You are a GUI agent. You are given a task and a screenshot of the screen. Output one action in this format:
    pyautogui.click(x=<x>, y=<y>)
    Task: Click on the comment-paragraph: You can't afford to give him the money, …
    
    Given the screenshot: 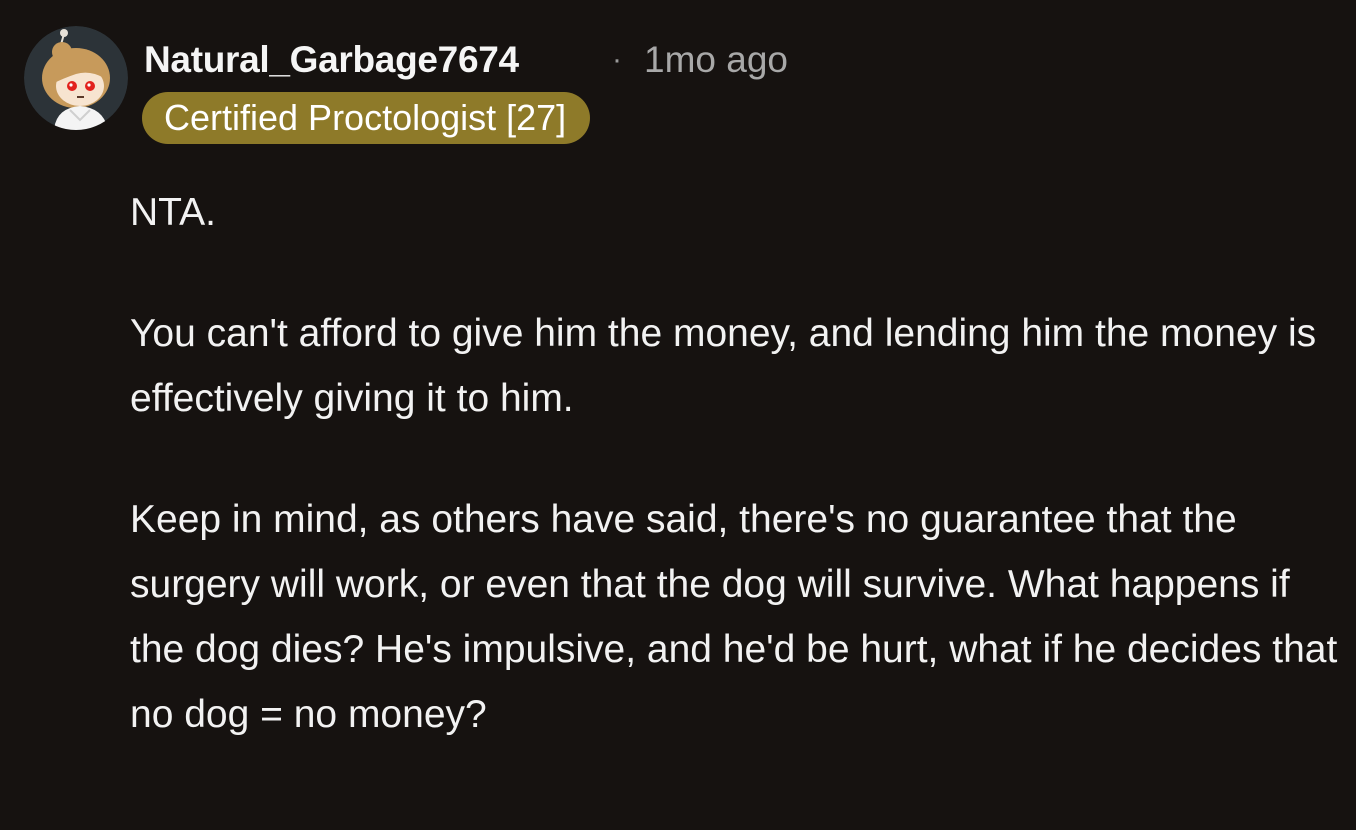 What is the action you would take?
    pyautogui.click(x=723, y=366)
    